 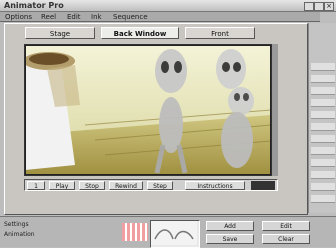 I want to click on title-bar: Animator Pro ×, so click(x=168, y=6).